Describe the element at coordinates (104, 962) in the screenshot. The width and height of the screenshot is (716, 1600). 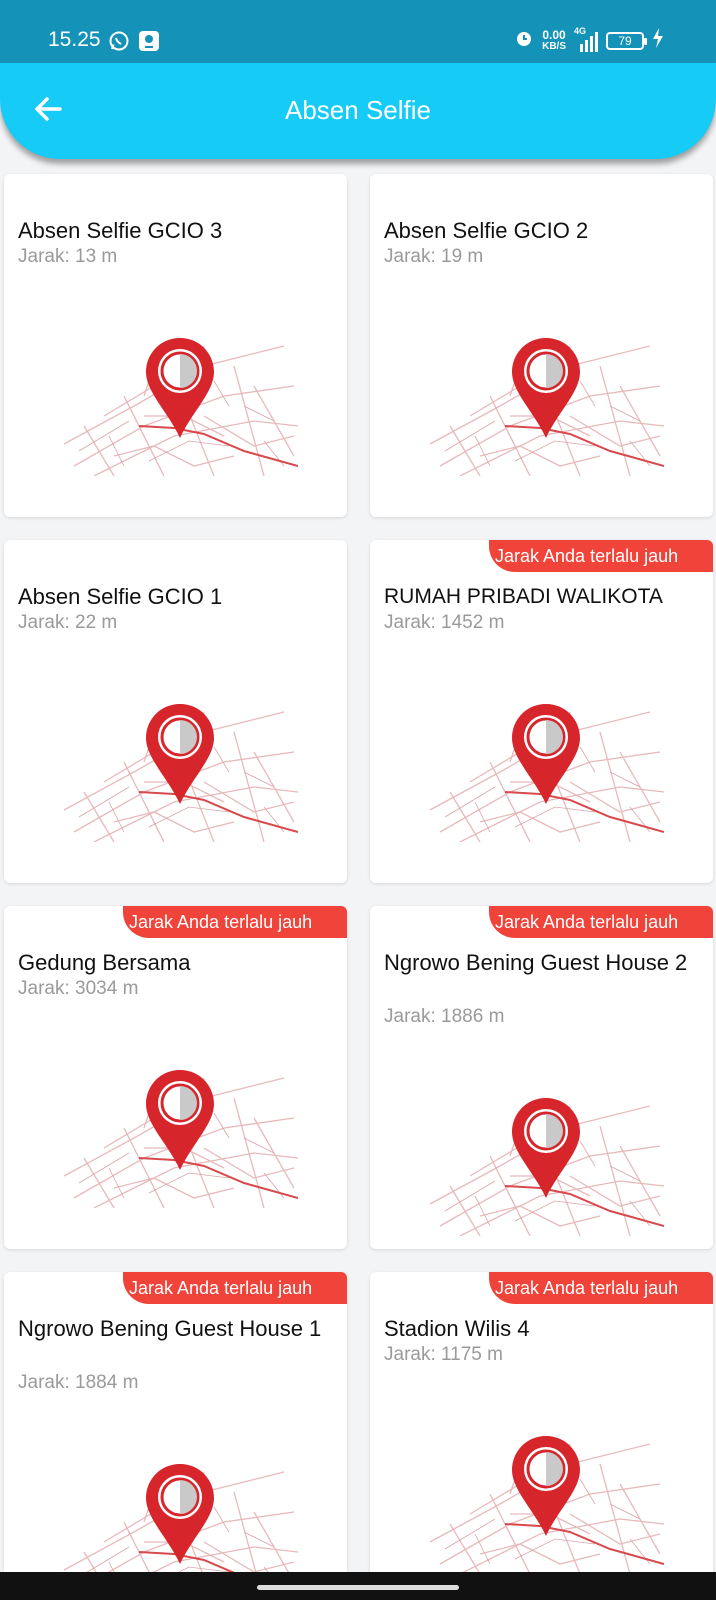
I see `card-title: Gedung Bersama` at that location.